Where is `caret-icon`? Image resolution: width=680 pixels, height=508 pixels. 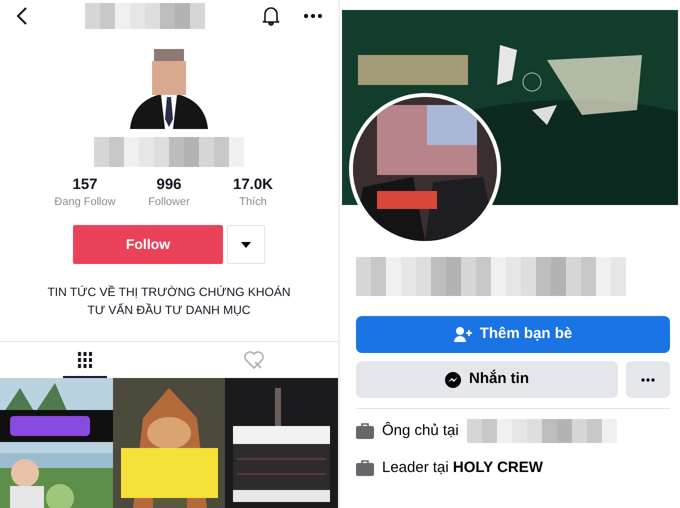
caret-icon is located at coordinates (246, 245).